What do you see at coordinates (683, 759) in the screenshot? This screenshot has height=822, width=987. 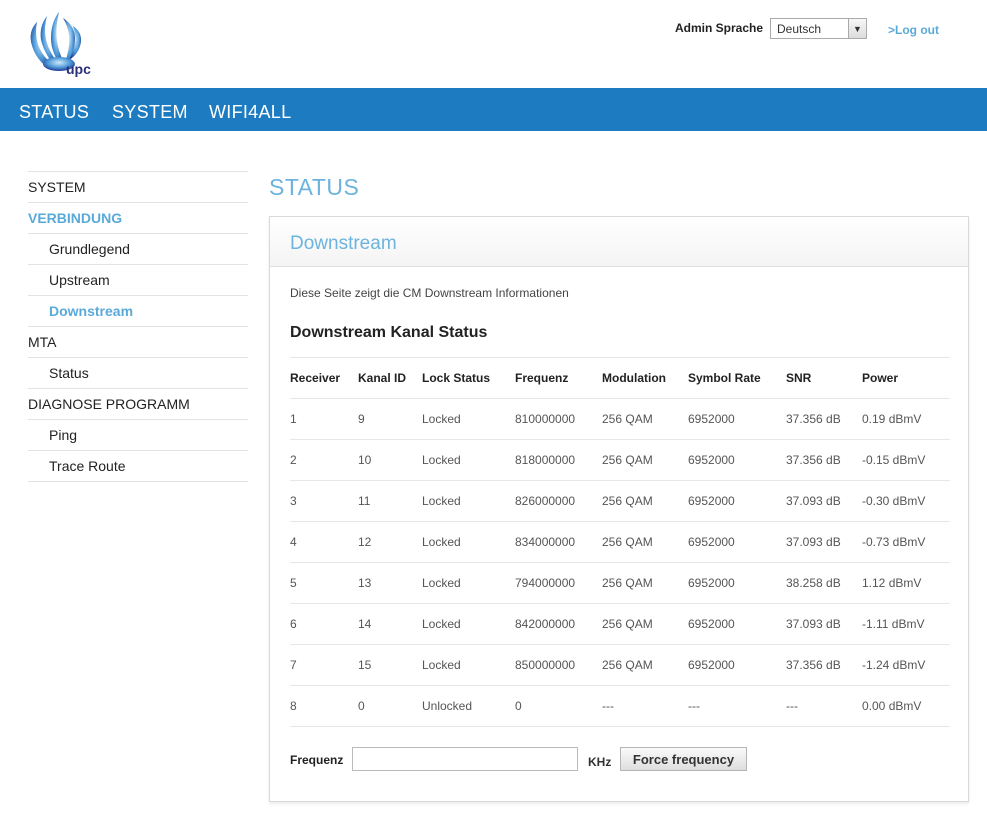 I see `force-frequency-button: Force frequency` at bounding box center [683, 759].